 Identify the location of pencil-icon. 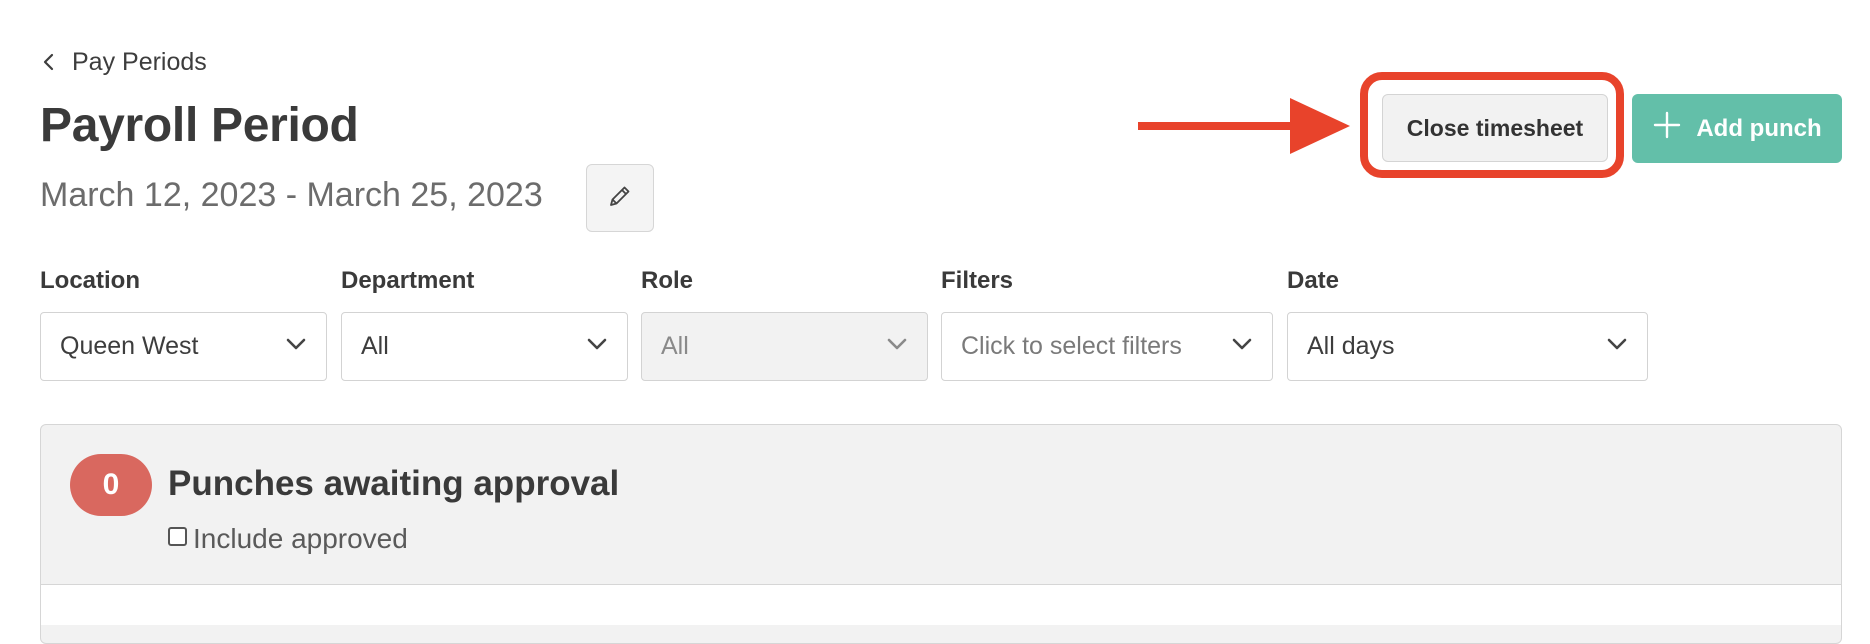
(620, 198).